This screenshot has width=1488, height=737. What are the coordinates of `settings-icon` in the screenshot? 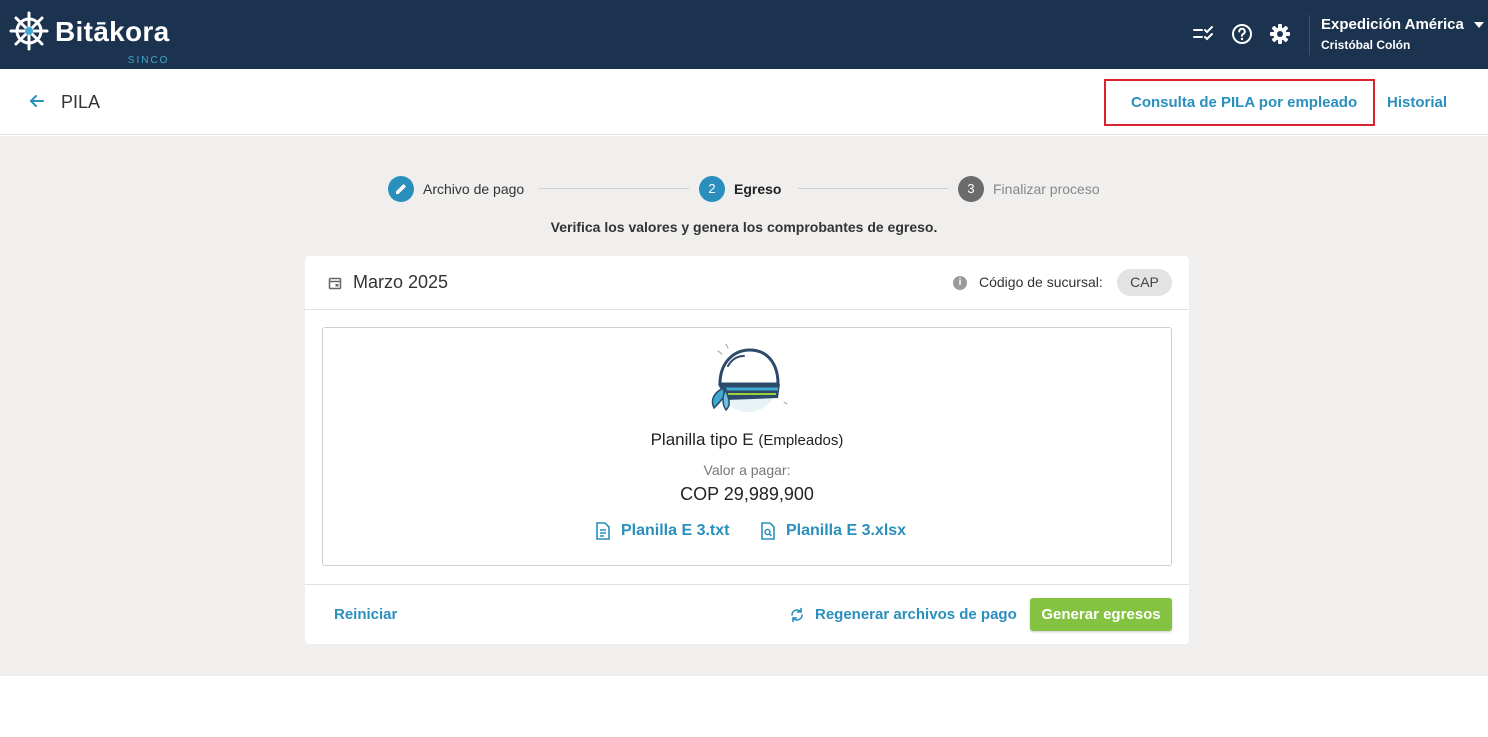 It's located at (1280, 34).